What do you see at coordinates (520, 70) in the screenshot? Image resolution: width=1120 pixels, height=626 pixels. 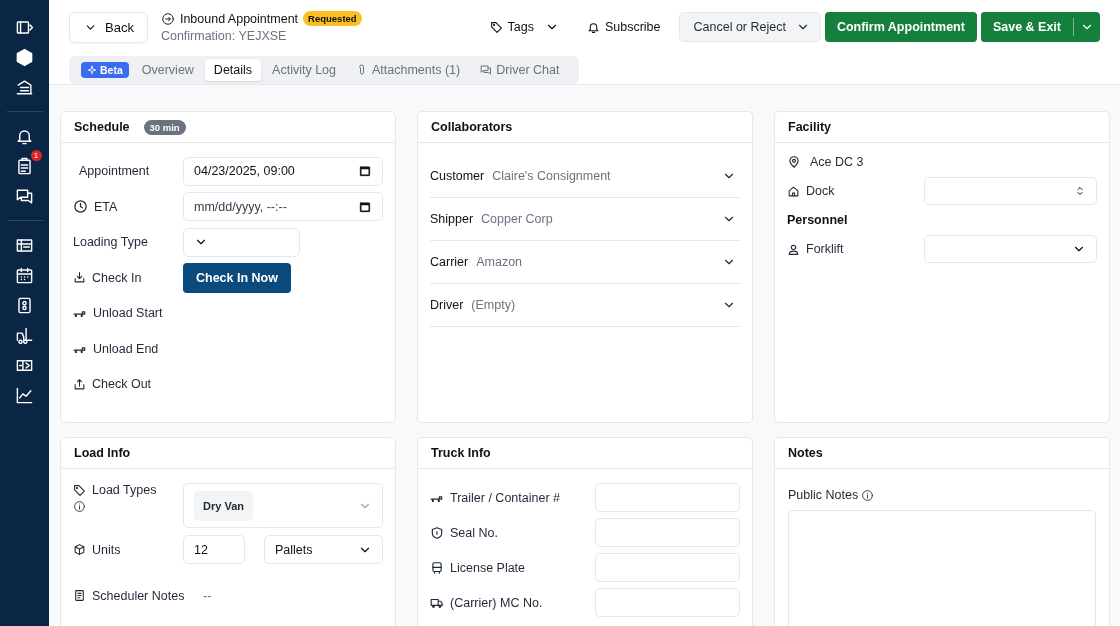 I see `tab: Driver Chat` at bounding box center [520, 70].